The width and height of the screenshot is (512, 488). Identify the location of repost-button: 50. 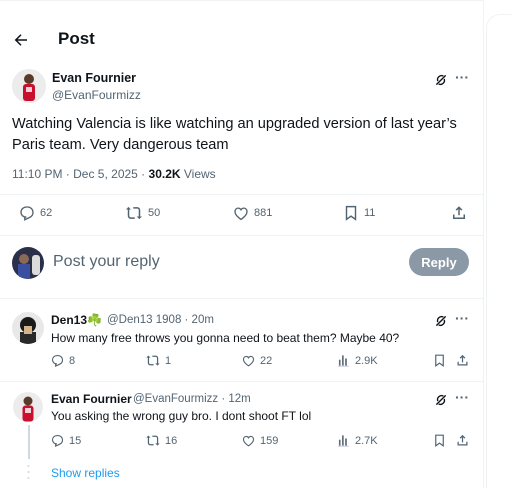
(142, 213).